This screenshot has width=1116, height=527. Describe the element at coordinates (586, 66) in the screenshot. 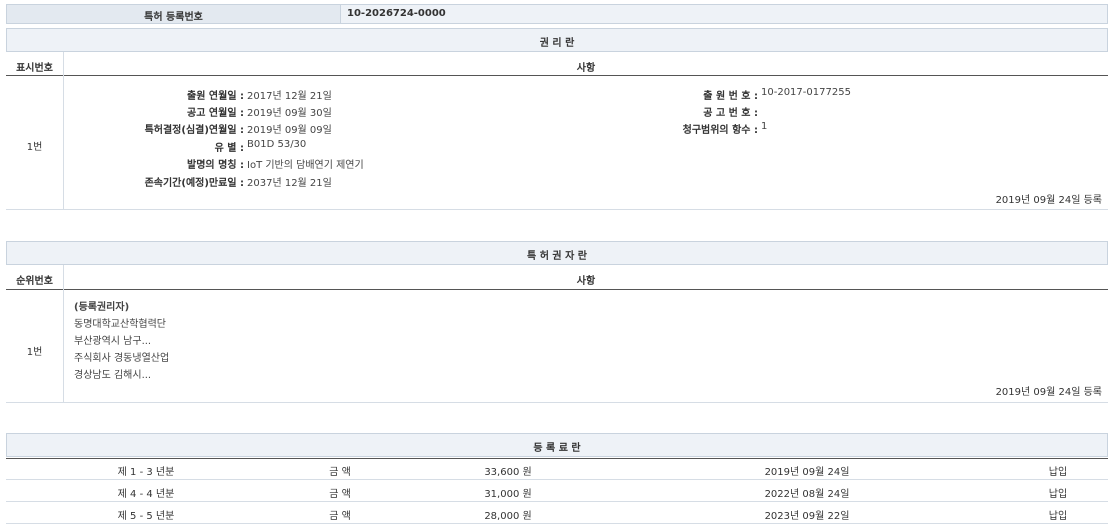

I see `rights-col-item-header: 사항` at that location.